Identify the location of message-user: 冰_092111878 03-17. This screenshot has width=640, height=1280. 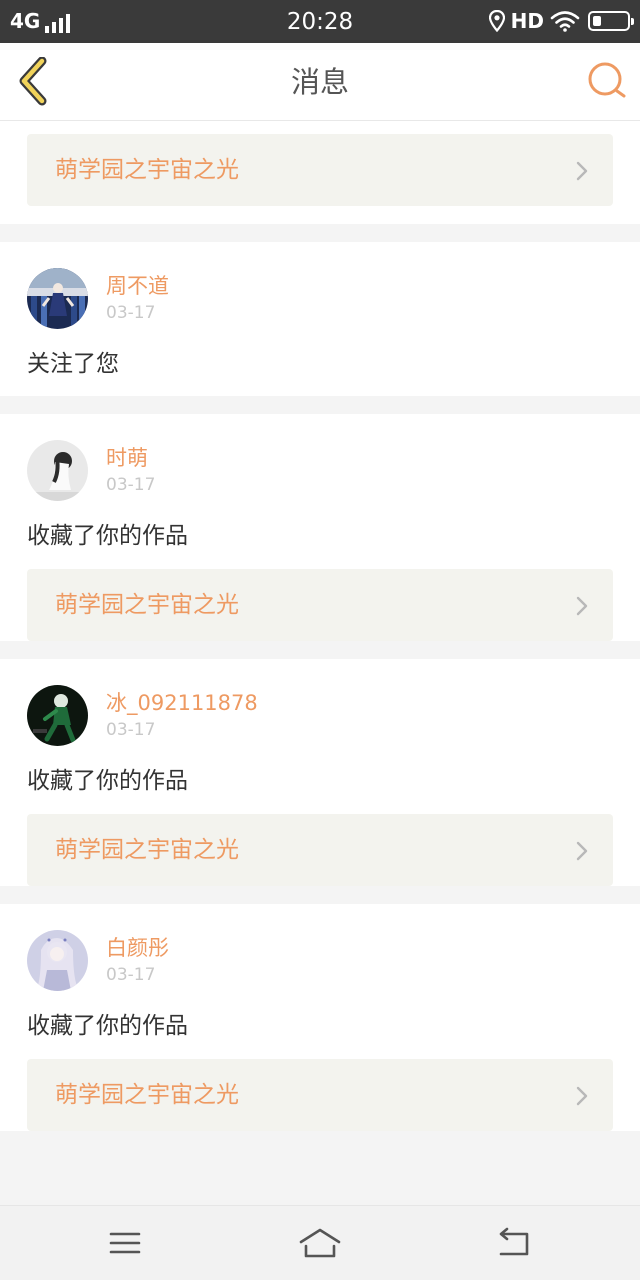
(320, 702).